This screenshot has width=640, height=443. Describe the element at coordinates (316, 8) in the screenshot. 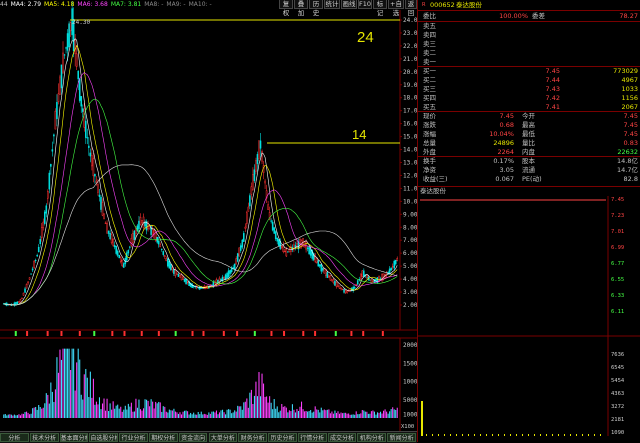

I see `toolbar-button-history: 历史` at that location.